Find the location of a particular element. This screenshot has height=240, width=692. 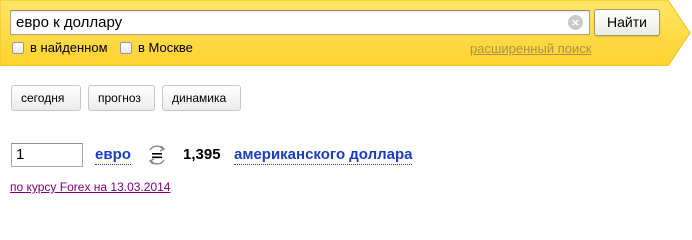

conversion-rate-value: 1,395 is located at coordinates (202, 154).